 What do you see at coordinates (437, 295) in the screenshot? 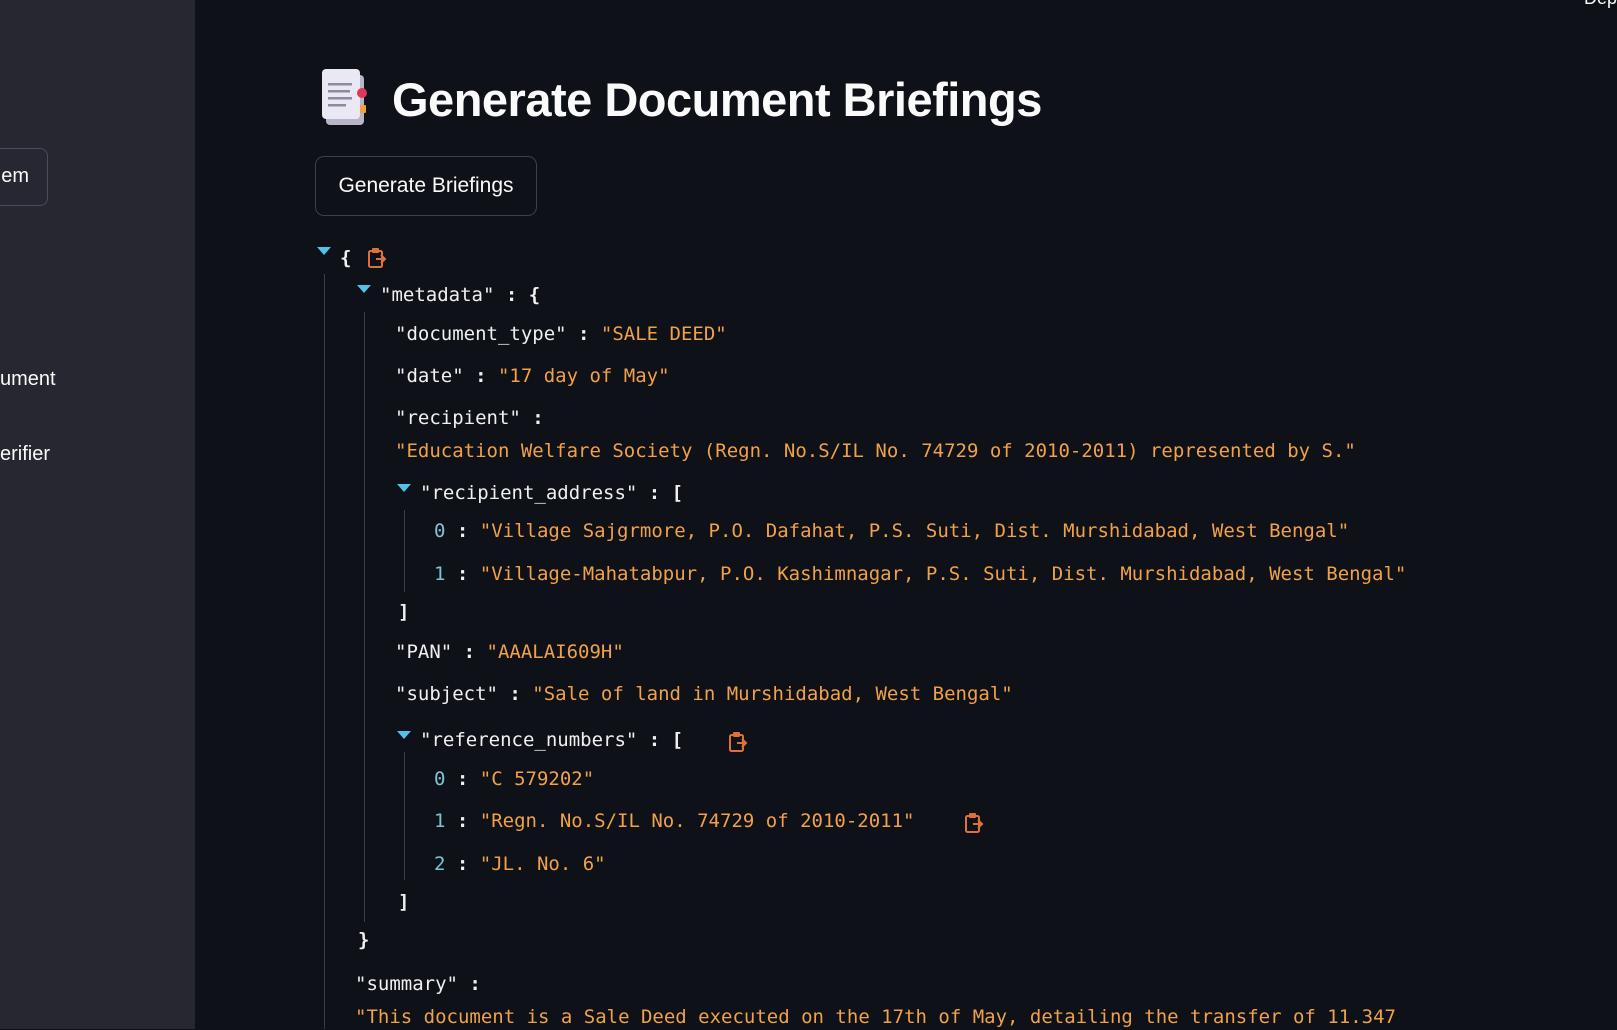
I see `metadata-key: "metadata"` at bounding box center [437, 295].